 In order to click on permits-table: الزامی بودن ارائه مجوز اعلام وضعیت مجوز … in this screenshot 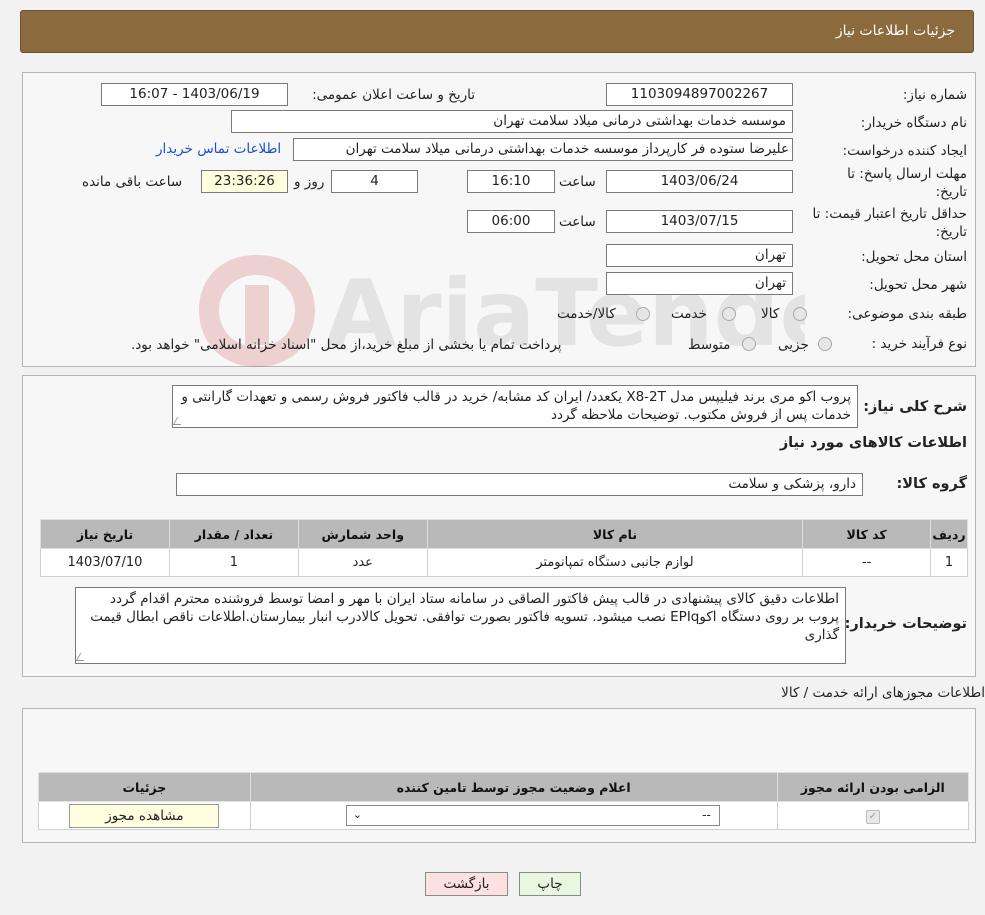, I will do `click(504, 801)`.